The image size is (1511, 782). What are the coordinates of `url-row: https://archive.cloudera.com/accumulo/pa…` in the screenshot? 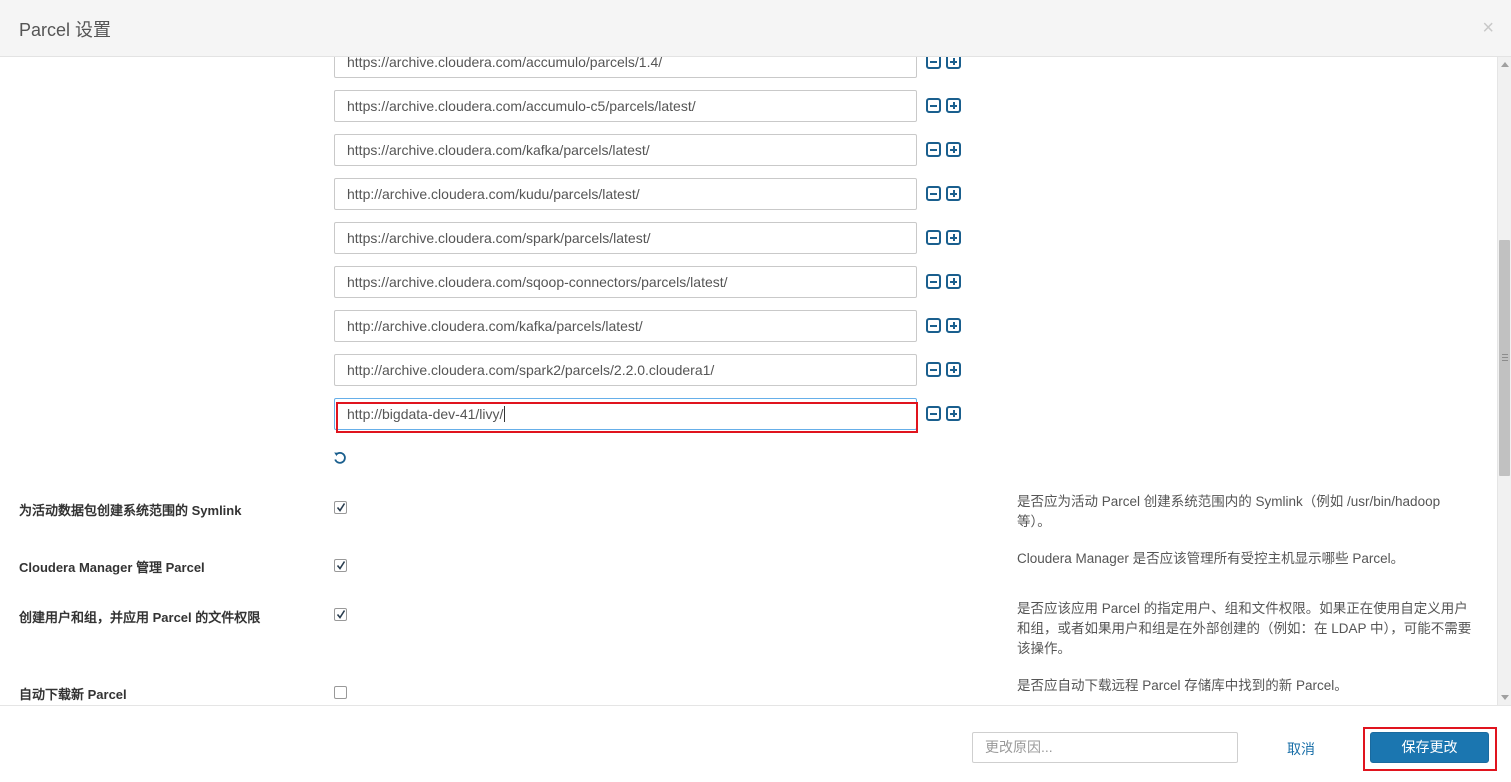 It's located at (654, 67).